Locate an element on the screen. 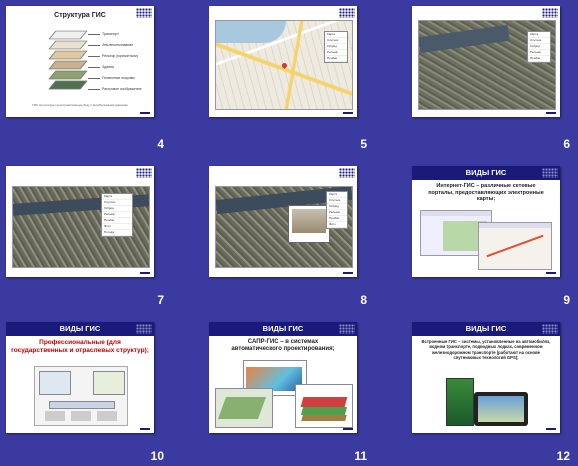  satellite-map-image: Карта Спутник Гибрид Рельеф Пробки is located at coordinates (487, 65).